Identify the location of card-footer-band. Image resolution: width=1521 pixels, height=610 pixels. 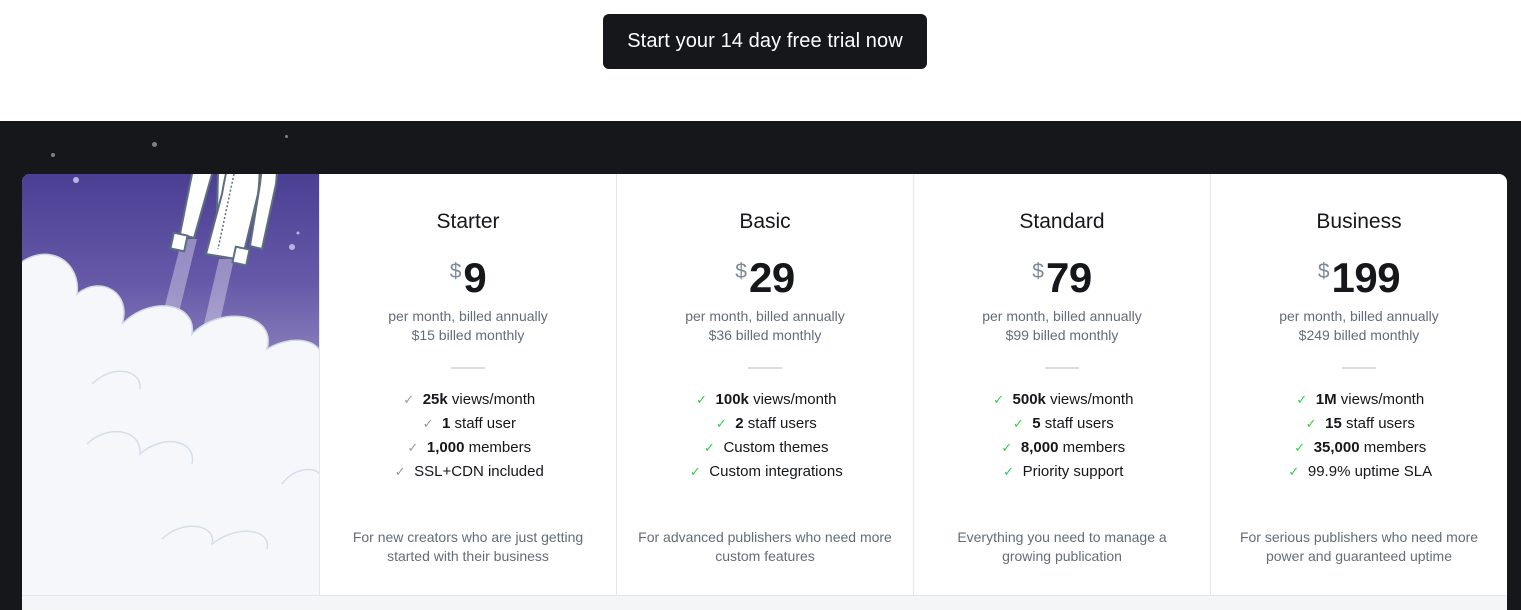
(764, 602).